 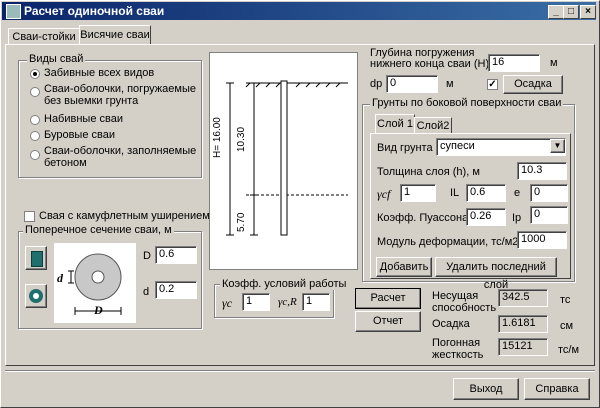 I want to click on square-section-button, so click(x=36, y=258).